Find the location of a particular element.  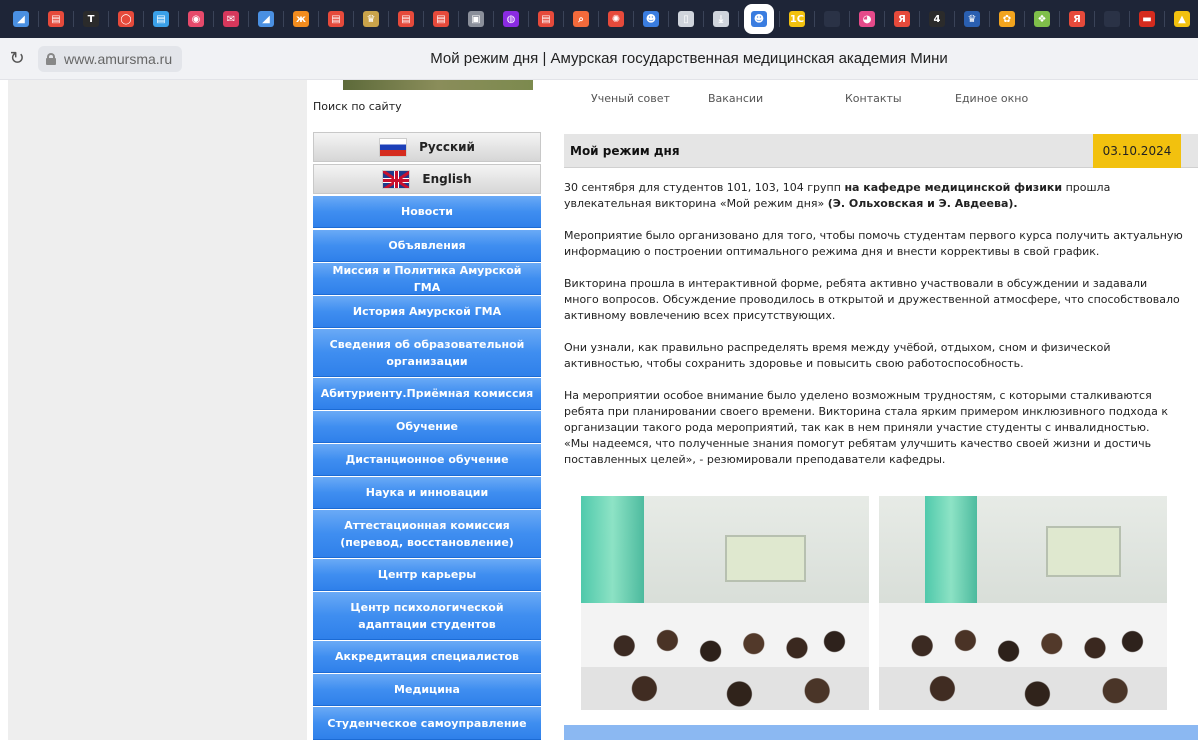

browser-tab: ▯ is located at coordinates (686, 19).